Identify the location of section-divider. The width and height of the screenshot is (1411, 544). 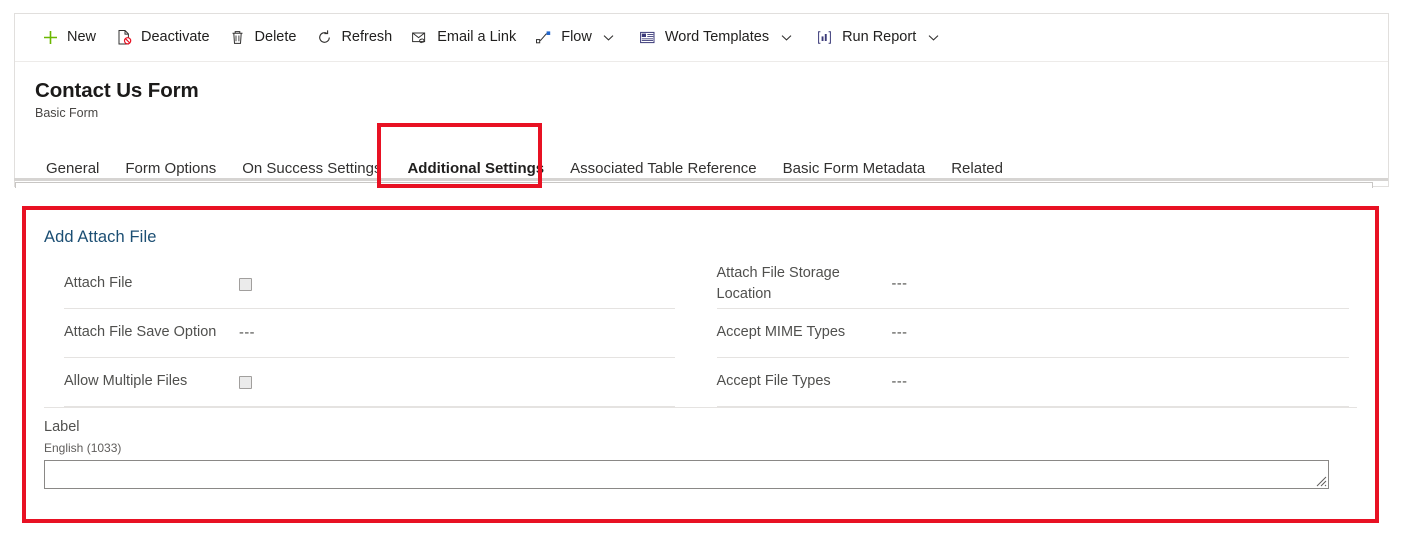
(700, 407).